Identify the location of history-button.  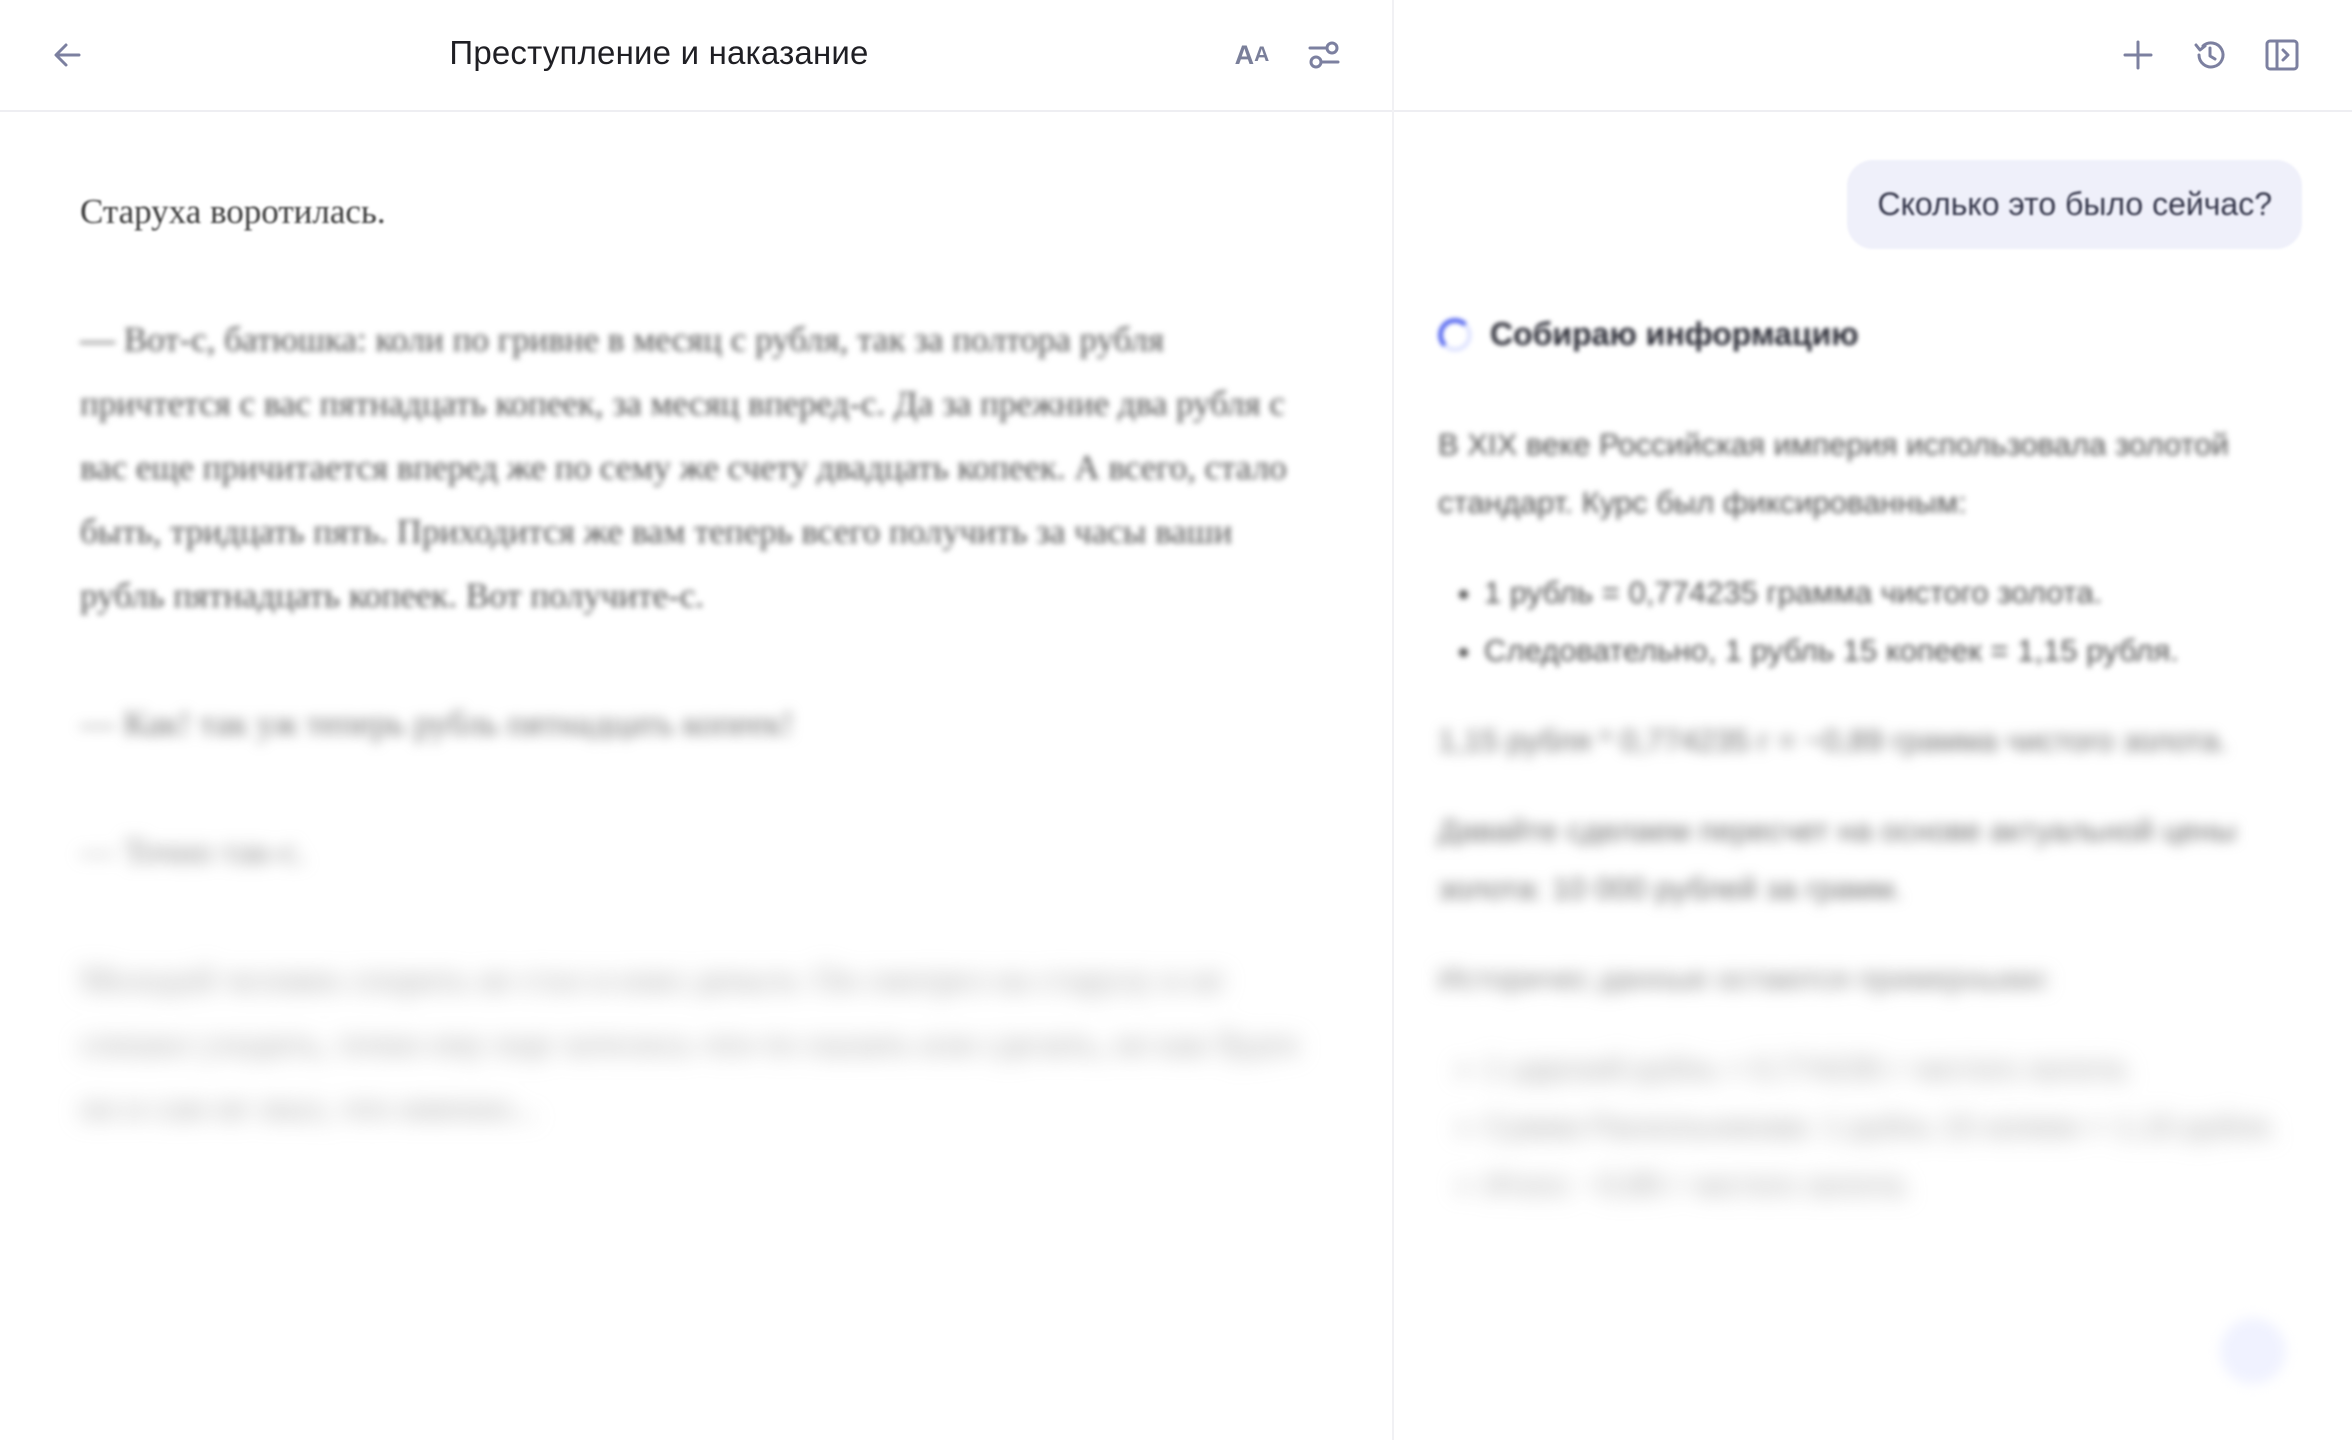
(2210, 55).